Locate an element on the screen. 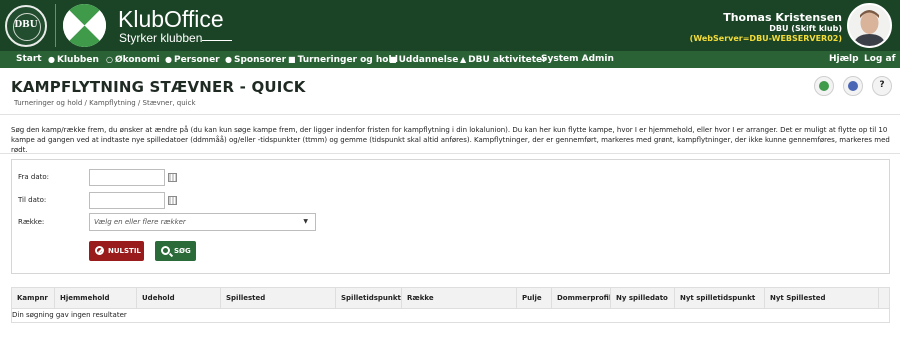  nav-label: Klubben is located at coordinates (77, 60).